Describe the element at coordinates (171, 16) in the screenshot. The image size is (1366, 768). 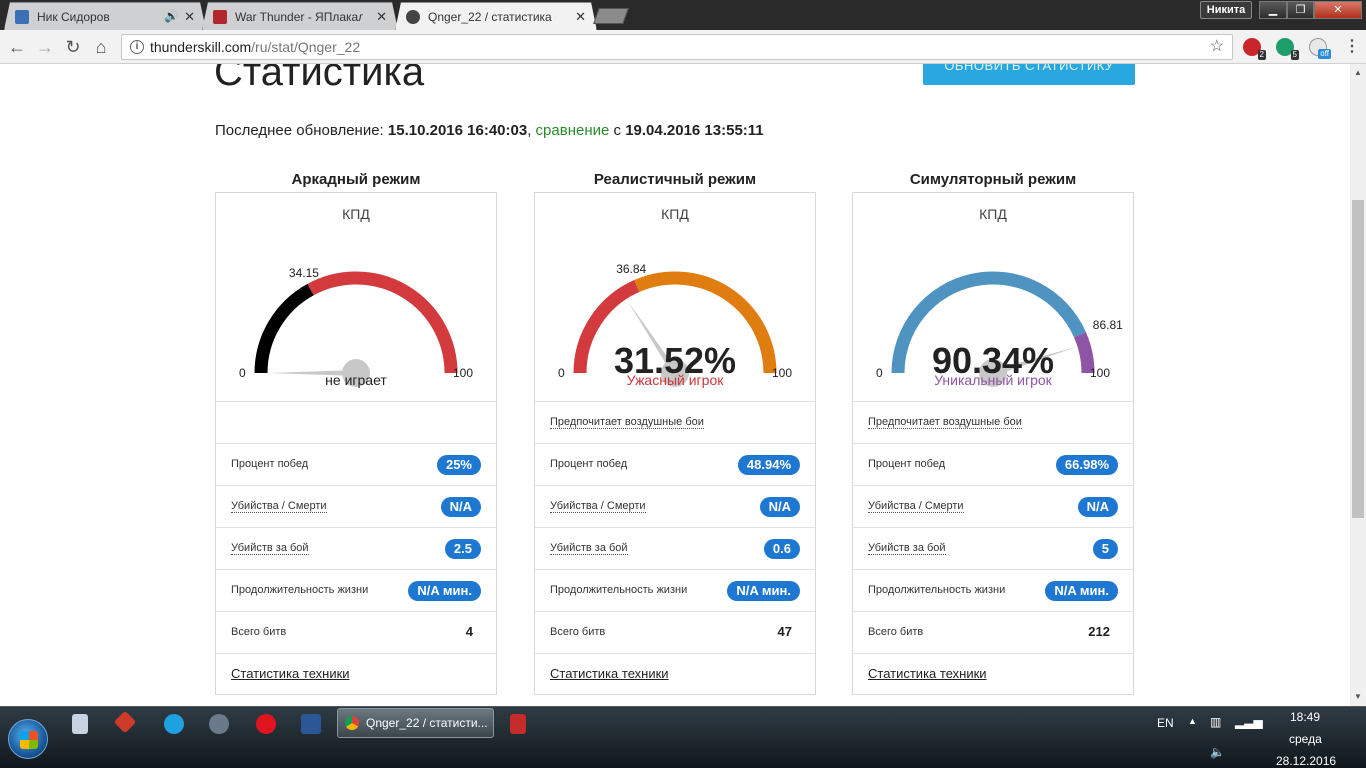
I see `speaker-icon: 🔊` at that location.